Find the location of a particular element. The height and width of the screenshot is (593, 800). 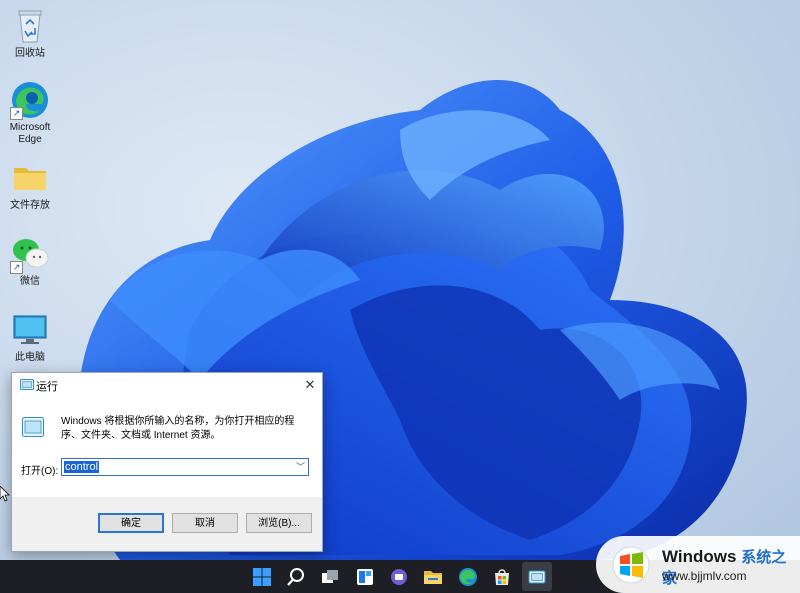

ok-button: 确定 is located at coordinates (131, 523).